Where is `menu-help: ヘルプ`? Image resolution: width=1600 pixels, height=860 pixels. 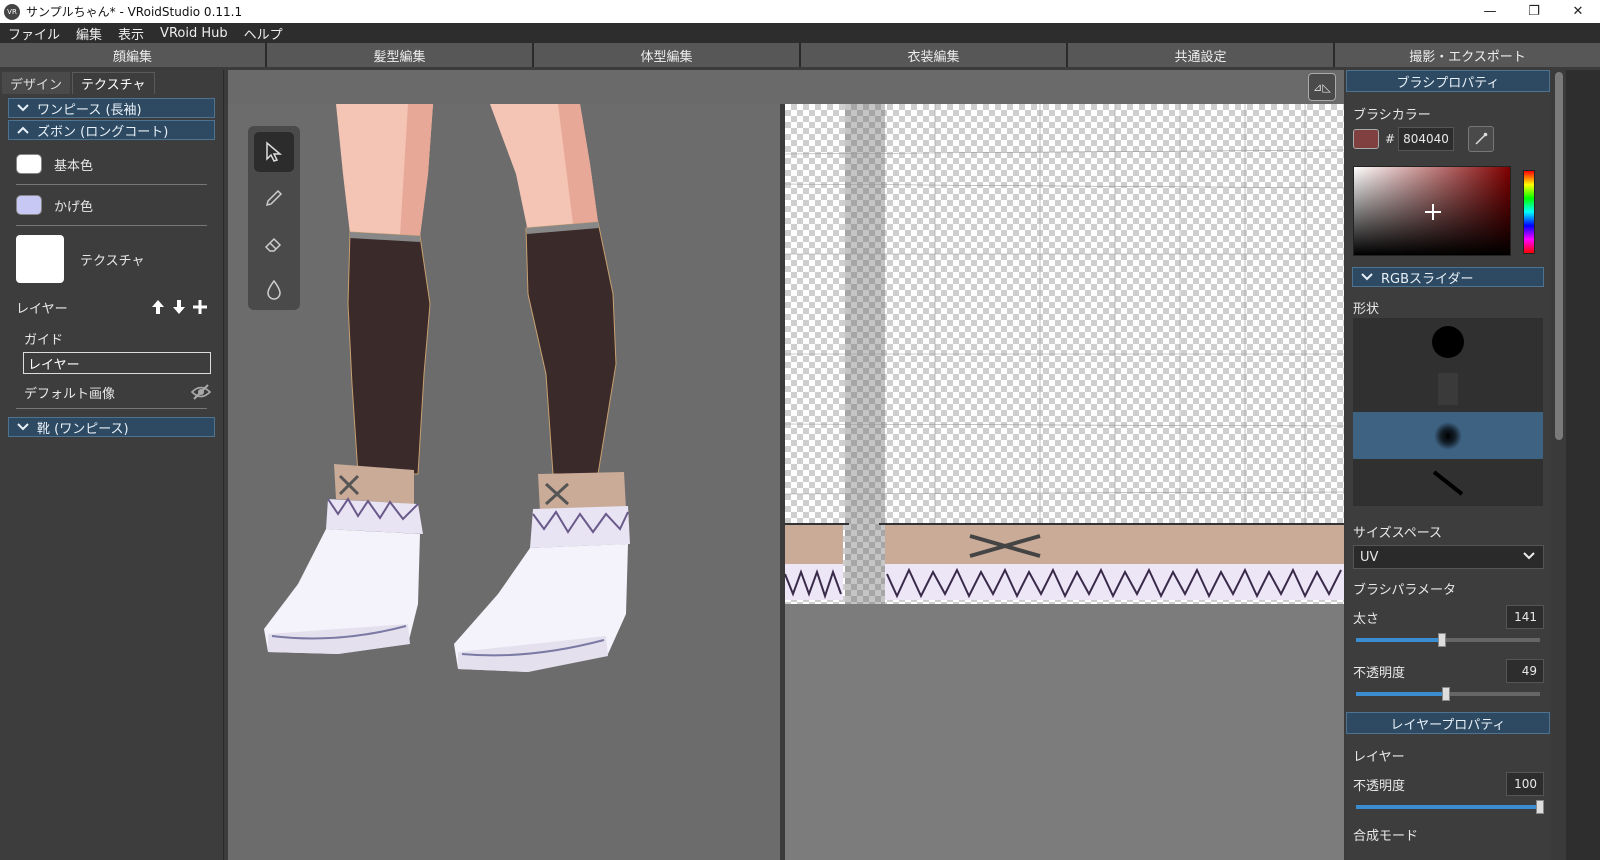 menu-help: ヘルプ is located at coordinates (263, 33).